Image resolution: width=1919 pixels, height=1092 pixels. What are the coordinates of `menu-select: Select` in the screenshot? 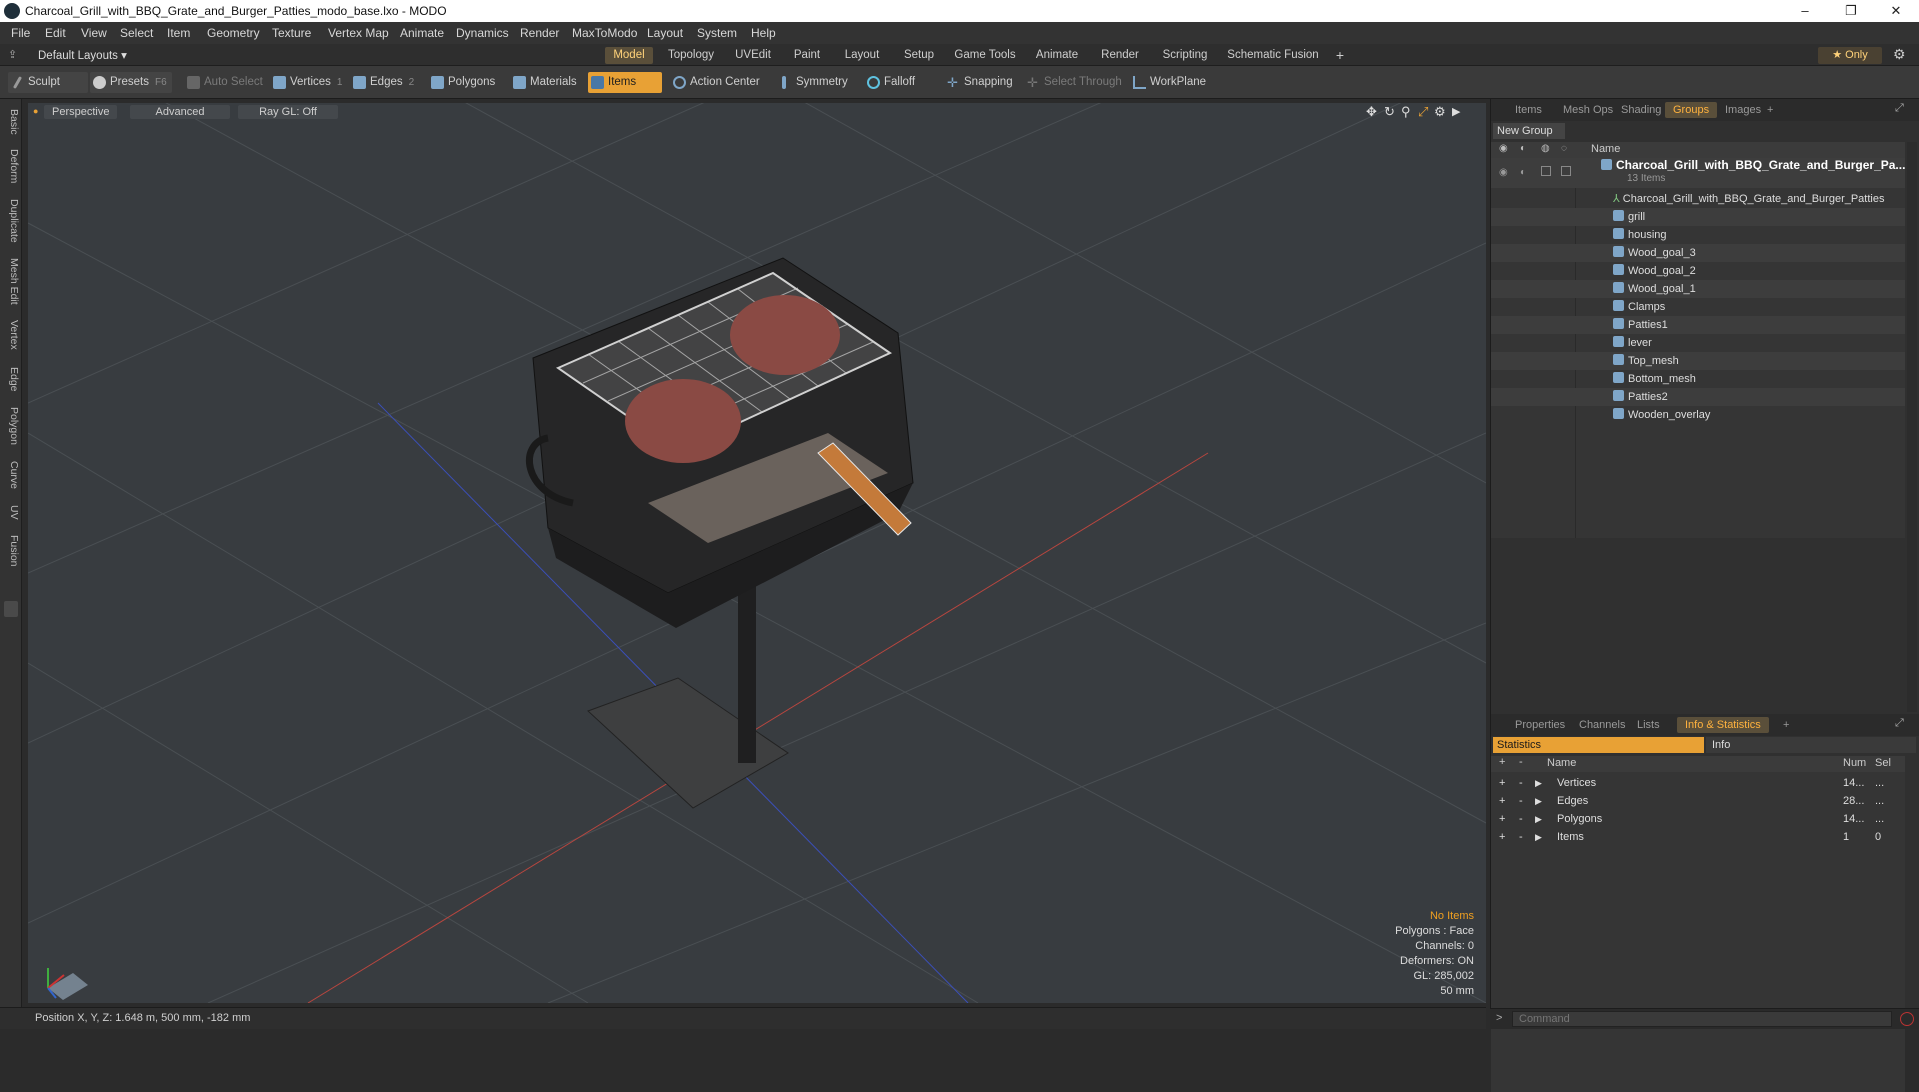 It's located at (136, 33).